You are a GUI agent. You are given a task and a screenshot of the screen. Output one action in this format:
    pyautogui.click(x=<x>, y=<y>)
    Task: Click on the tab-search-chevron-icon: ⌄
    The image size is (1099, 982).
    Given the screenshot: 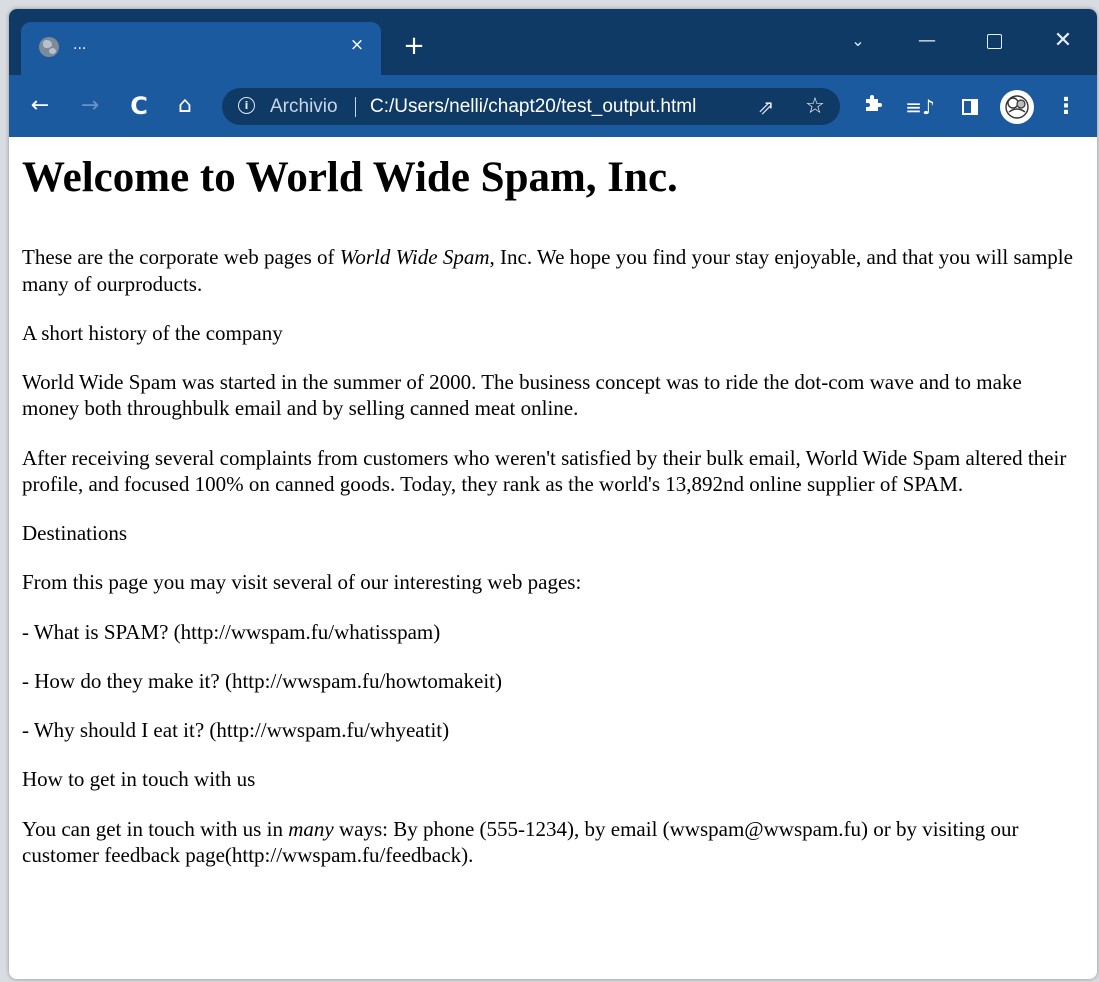 What is the action you would take?
    pyautogui.click(x=858, y=41)
    